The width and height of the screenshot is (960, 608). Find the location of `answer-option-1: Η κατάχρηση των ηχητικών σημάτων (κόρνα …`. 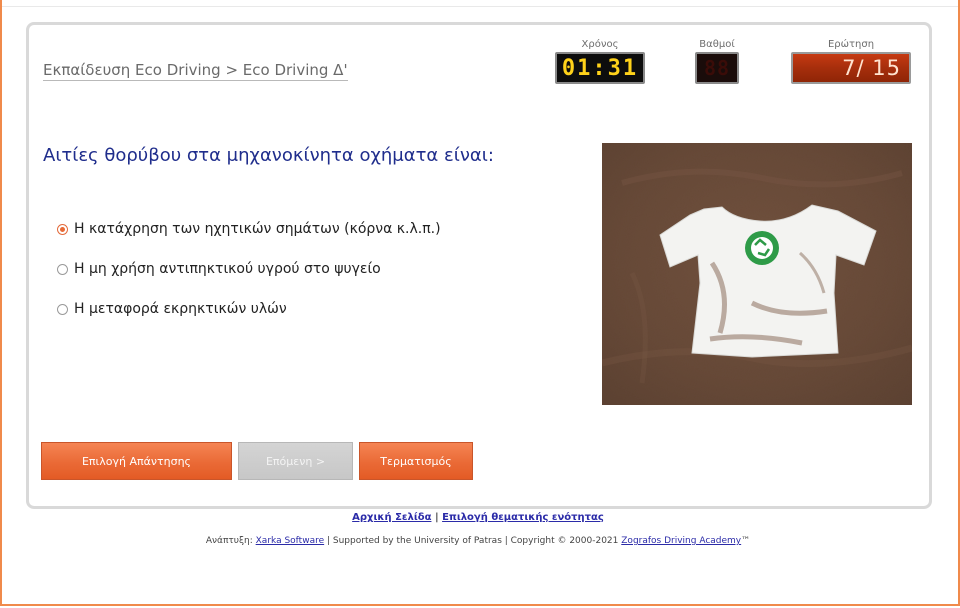

answer-option-1: Η κατάχρηση των ηχητικών σημάτων (κόρνα … is located at coordinates (249, 229).